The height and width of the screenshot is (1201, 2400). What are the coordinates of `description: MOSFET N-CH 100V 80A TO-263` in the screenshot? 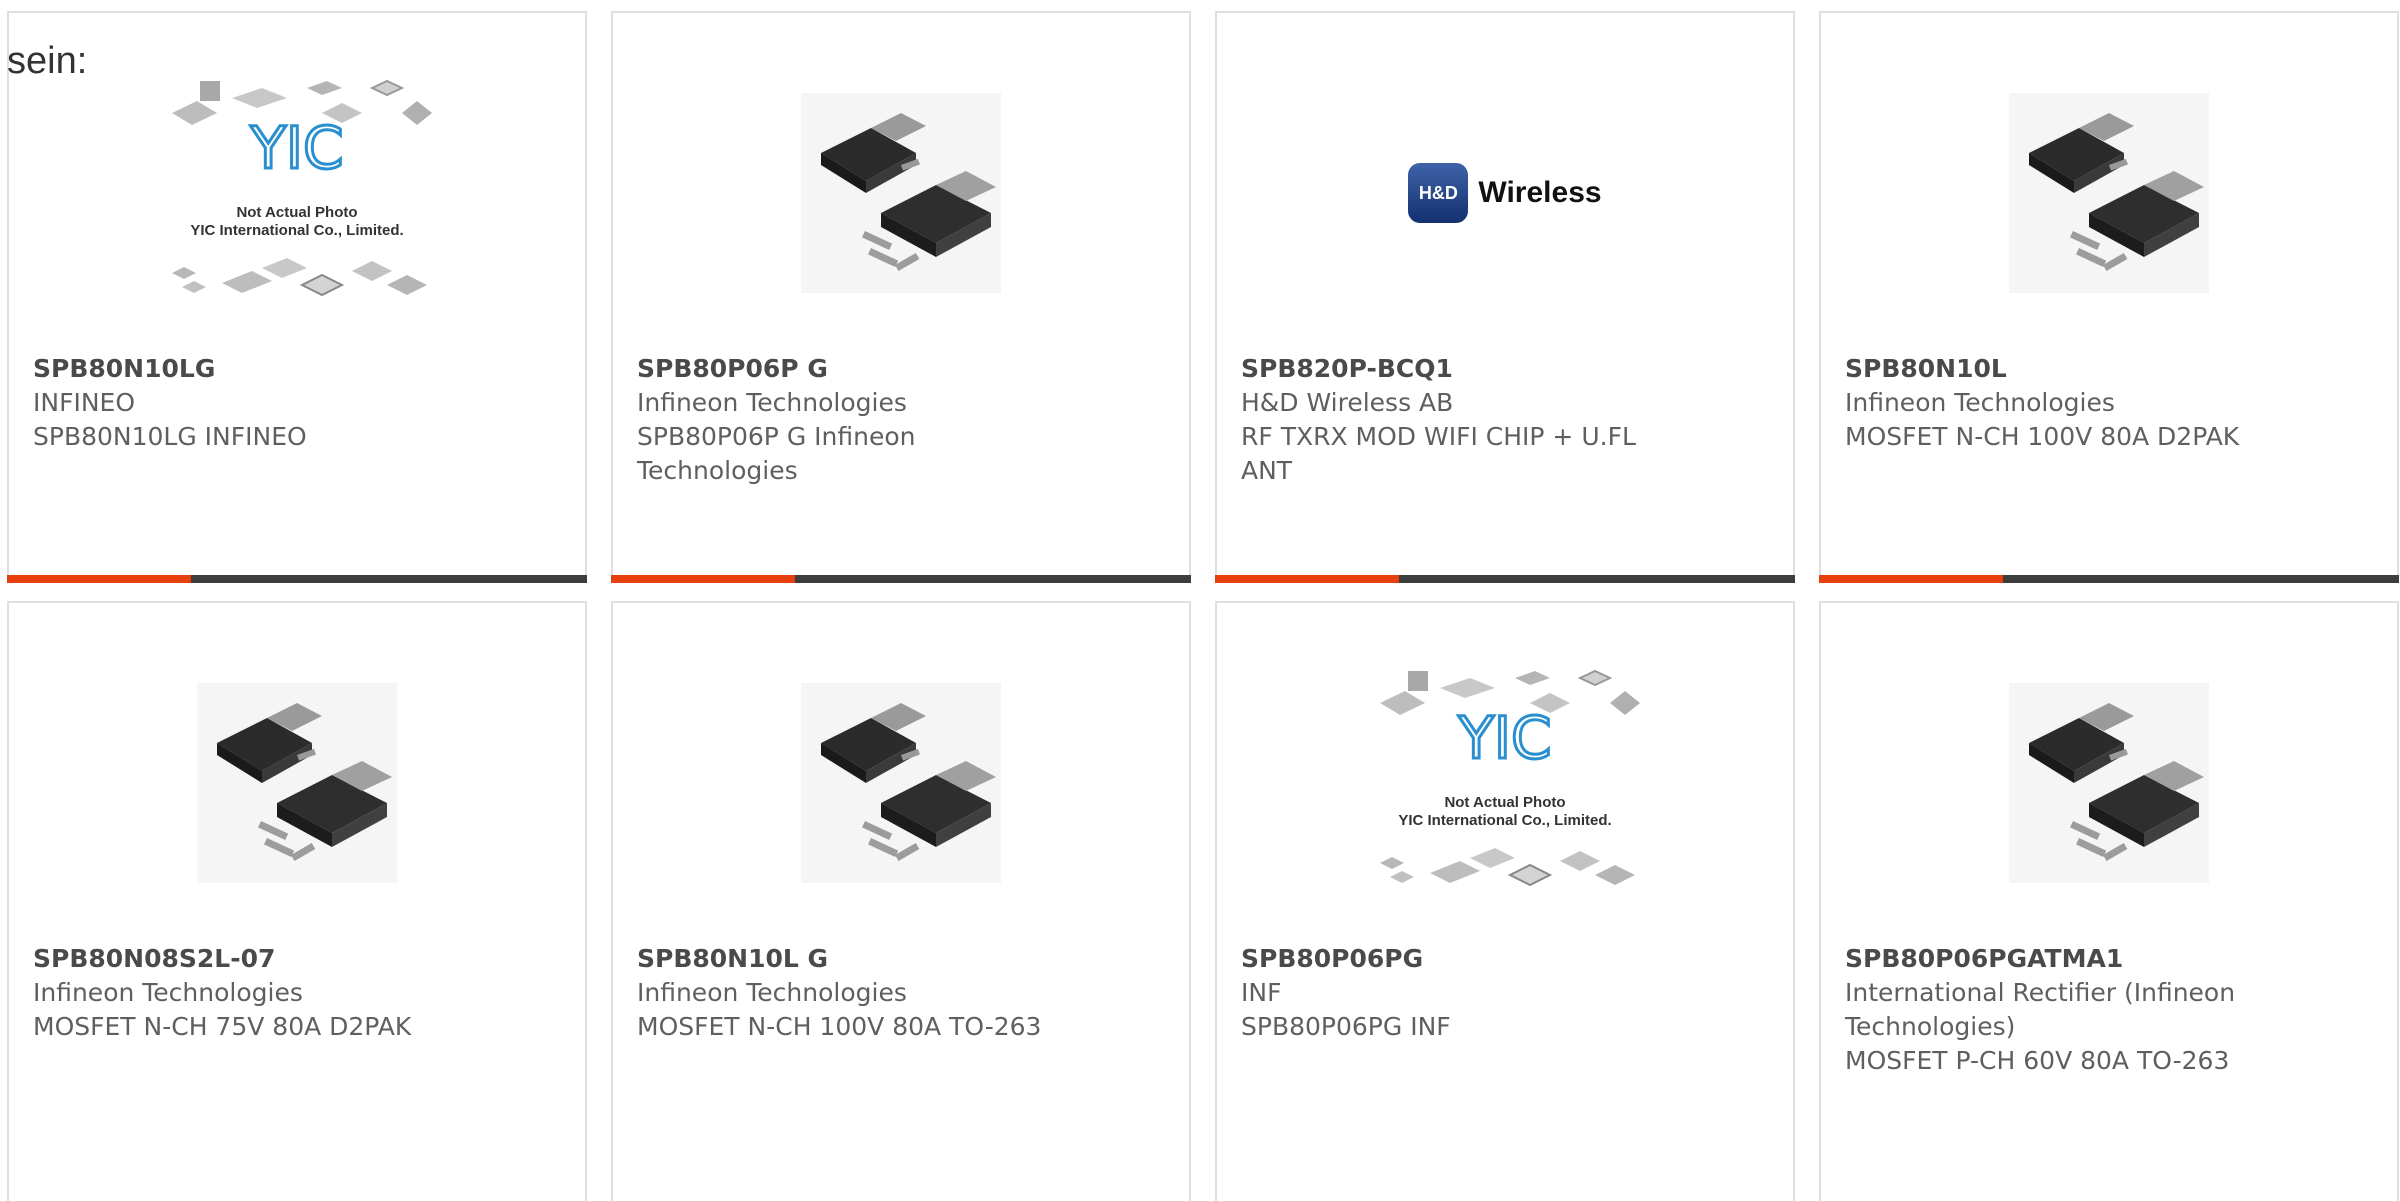 It's located at (839, 1026).